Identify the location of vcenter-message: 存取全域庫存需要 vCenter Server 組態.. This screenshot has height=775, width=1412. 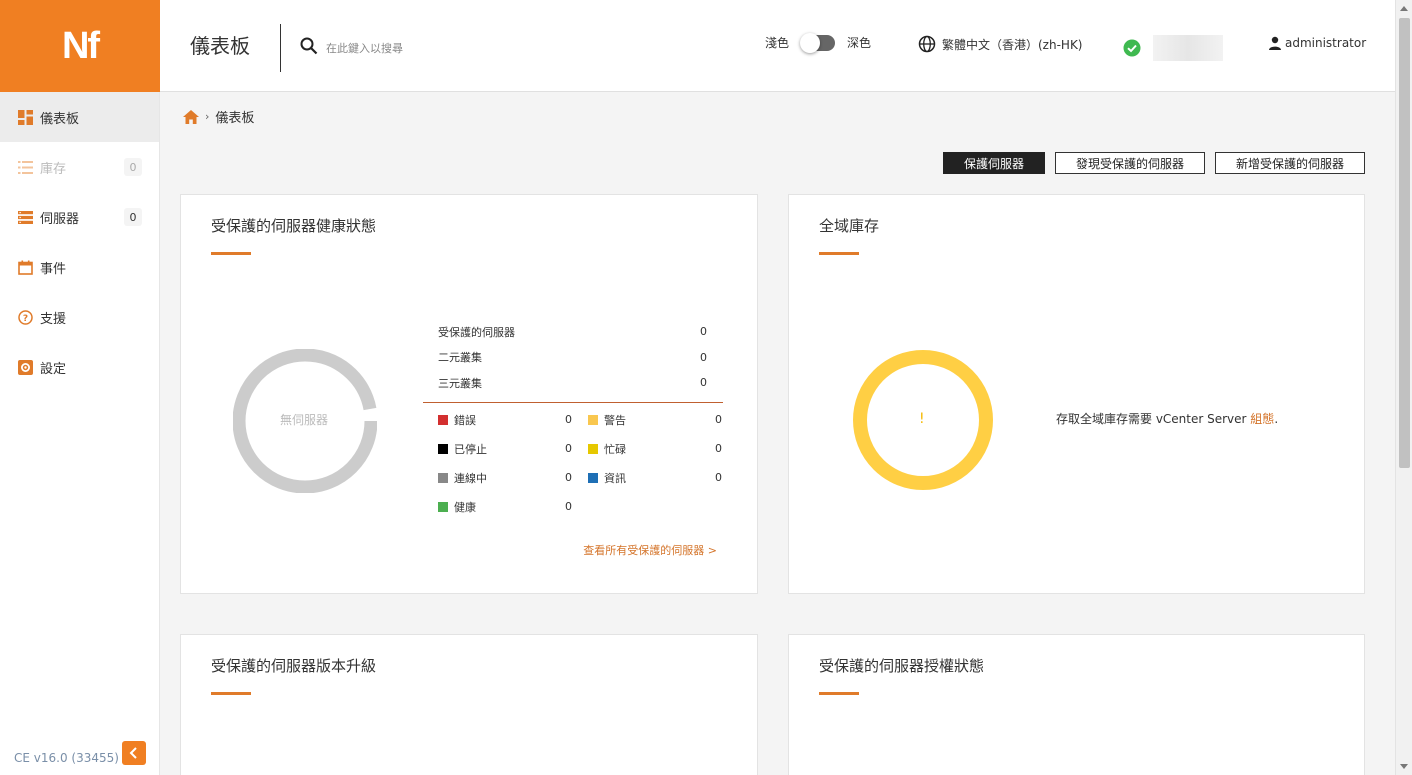
(1167, 418).